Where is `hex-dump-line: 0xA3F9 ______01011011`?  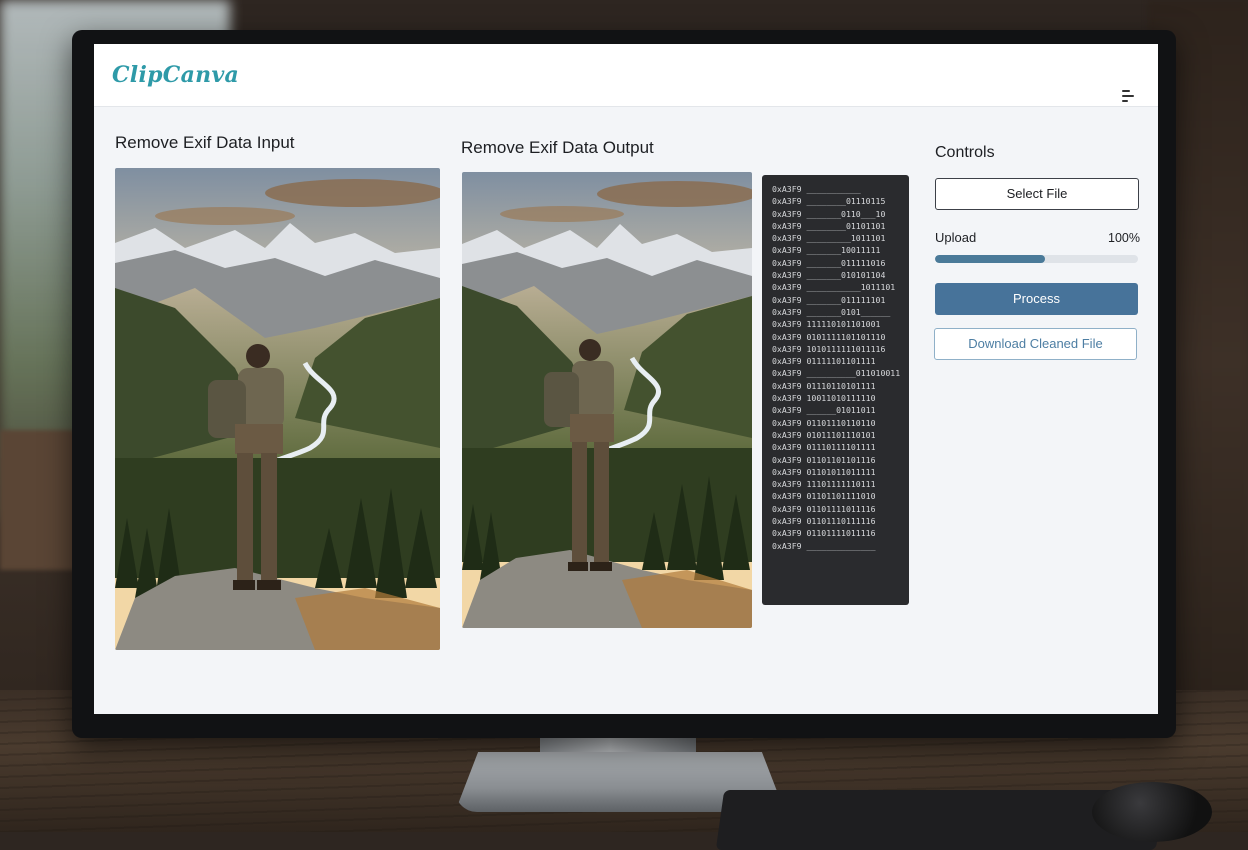
hex-dump-line: 0xA3F9 ______01011011 is located at coordinates (824, 410).